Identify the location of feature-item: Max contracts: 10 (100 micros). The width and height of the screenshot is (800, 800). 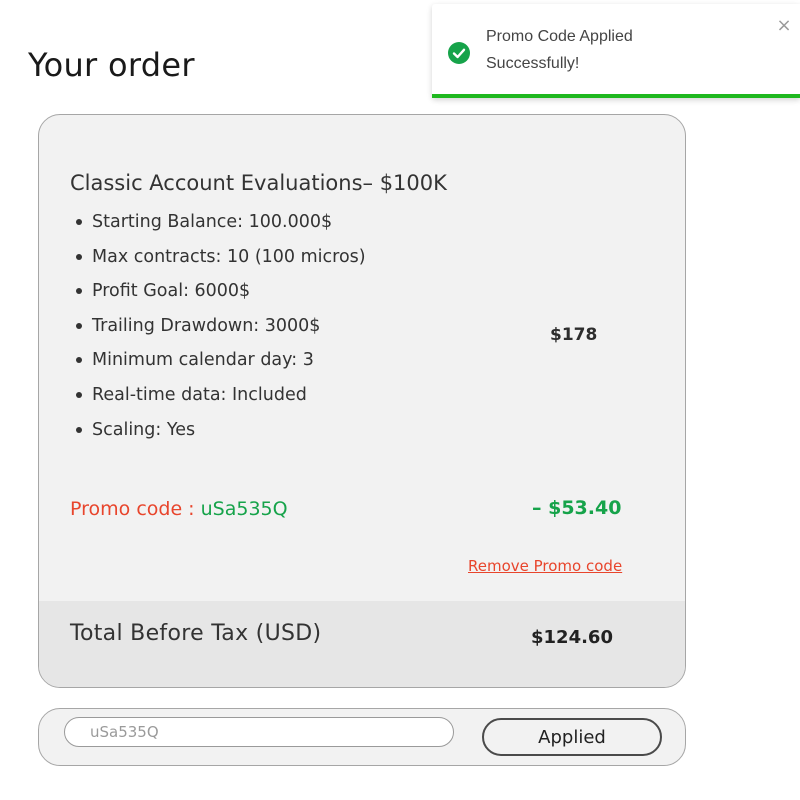
(218, 257).